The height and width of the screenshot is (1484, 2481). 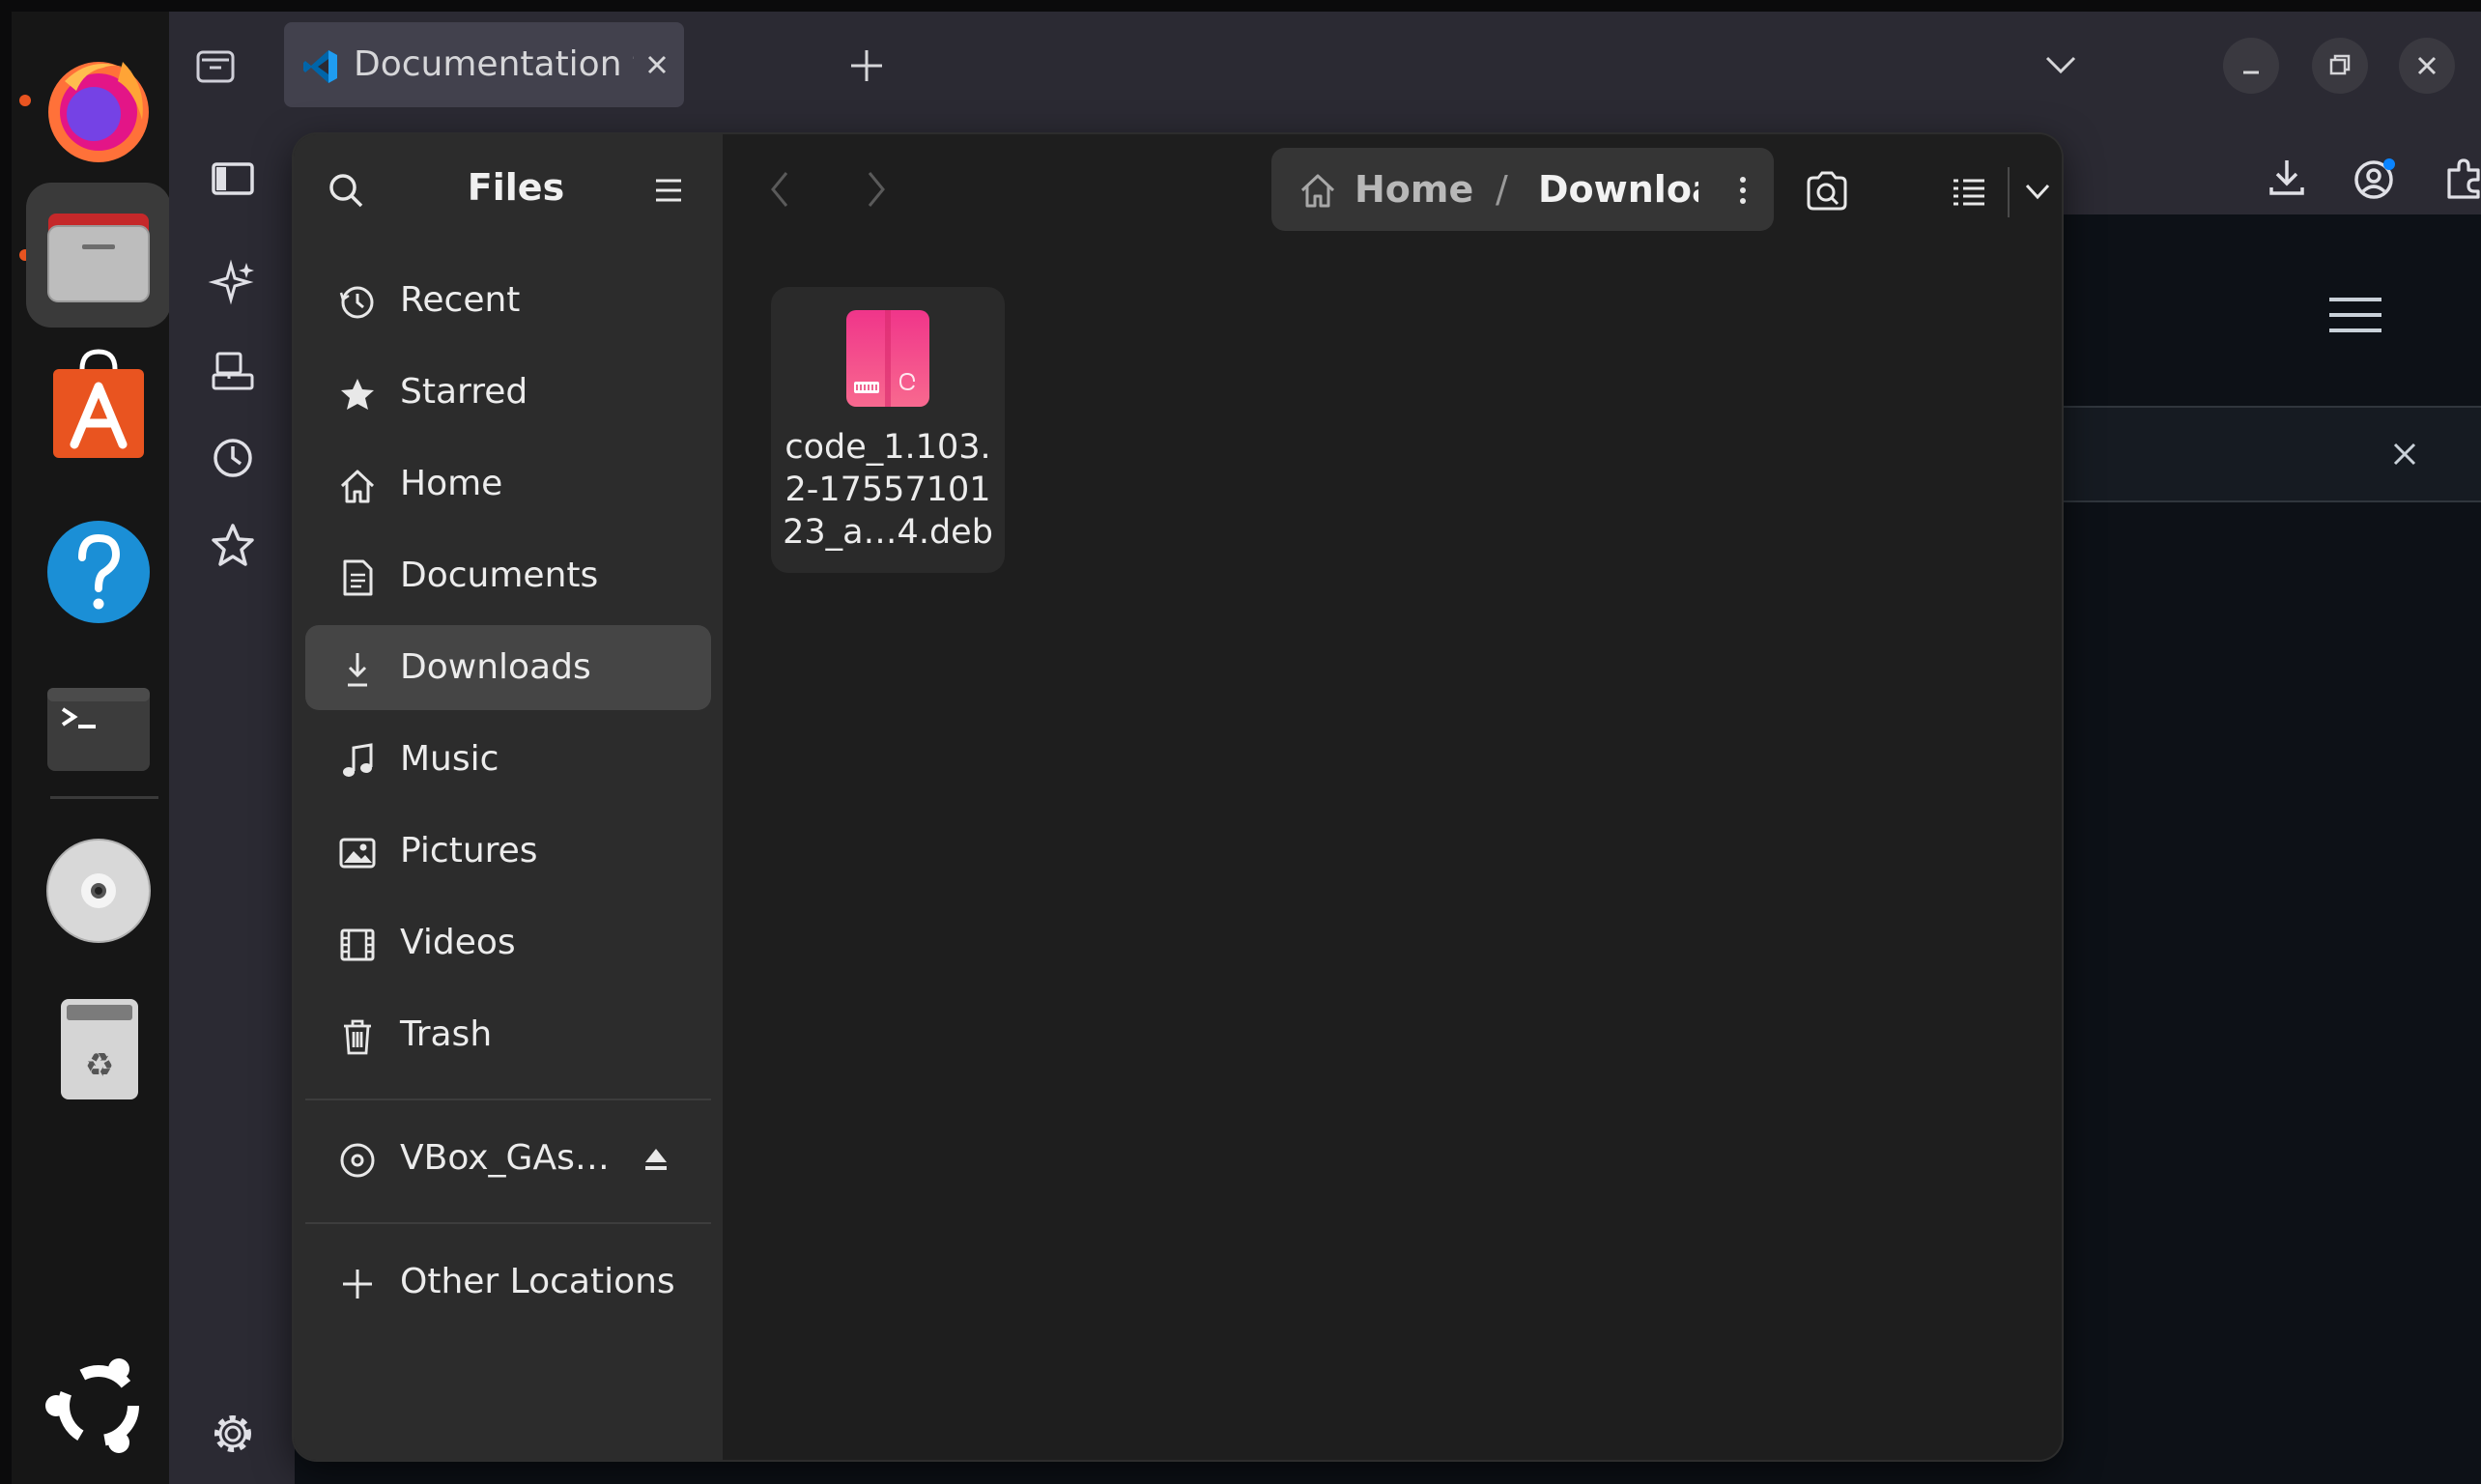 What do you see at coordinates (2060, 65) in the screenshot?
I see `chevron-down-icon` at bounding box center [2060, 65].